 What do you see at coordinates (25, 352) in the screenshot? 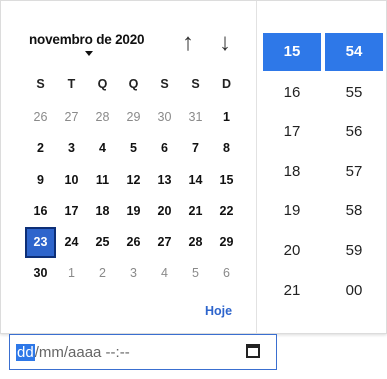
I see `day-segment: dd` at bounding box center [25, 352].